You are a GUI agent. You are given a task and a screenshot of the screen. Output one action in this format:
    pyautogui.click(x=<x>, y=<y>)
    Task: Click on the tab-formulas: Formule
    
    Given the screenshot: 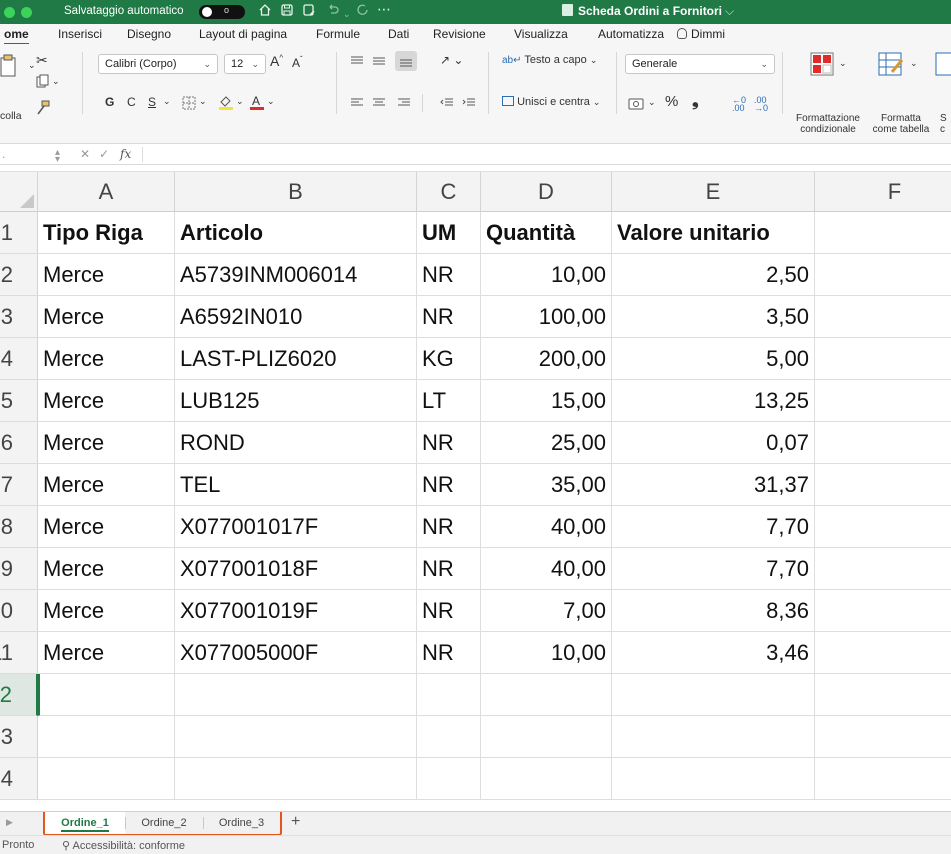 What is the action you would take?
    pyautogui.click(x=338, y=34)
    